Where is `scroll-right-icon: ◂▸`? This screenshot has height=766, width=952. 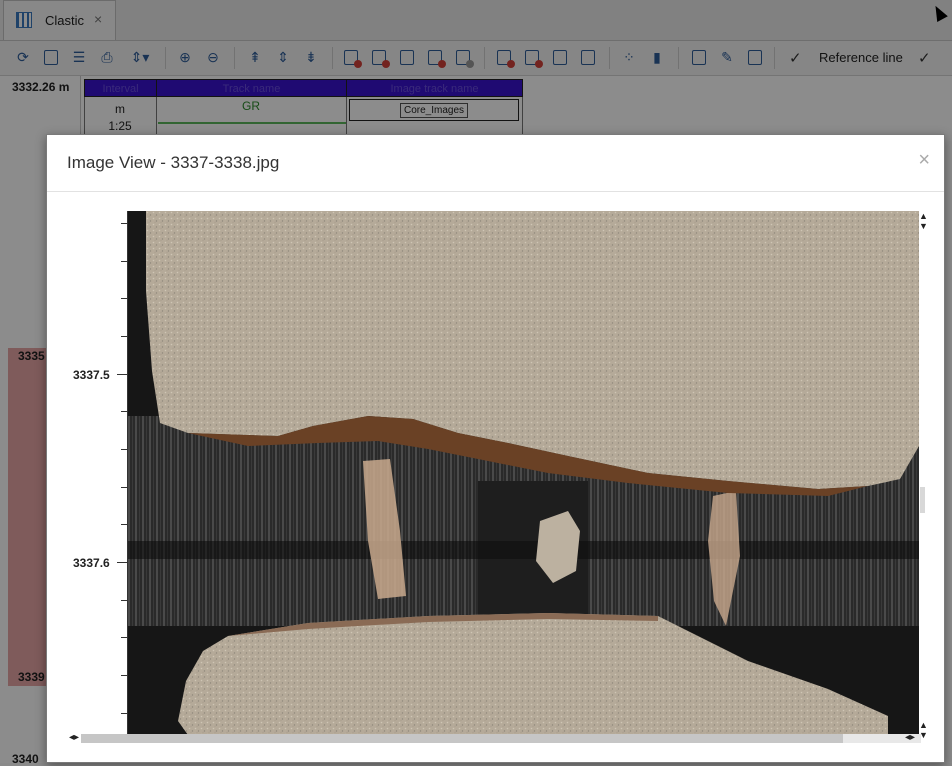 scroll-right-icon: ◂▸ is located at coordinates (910, 737).